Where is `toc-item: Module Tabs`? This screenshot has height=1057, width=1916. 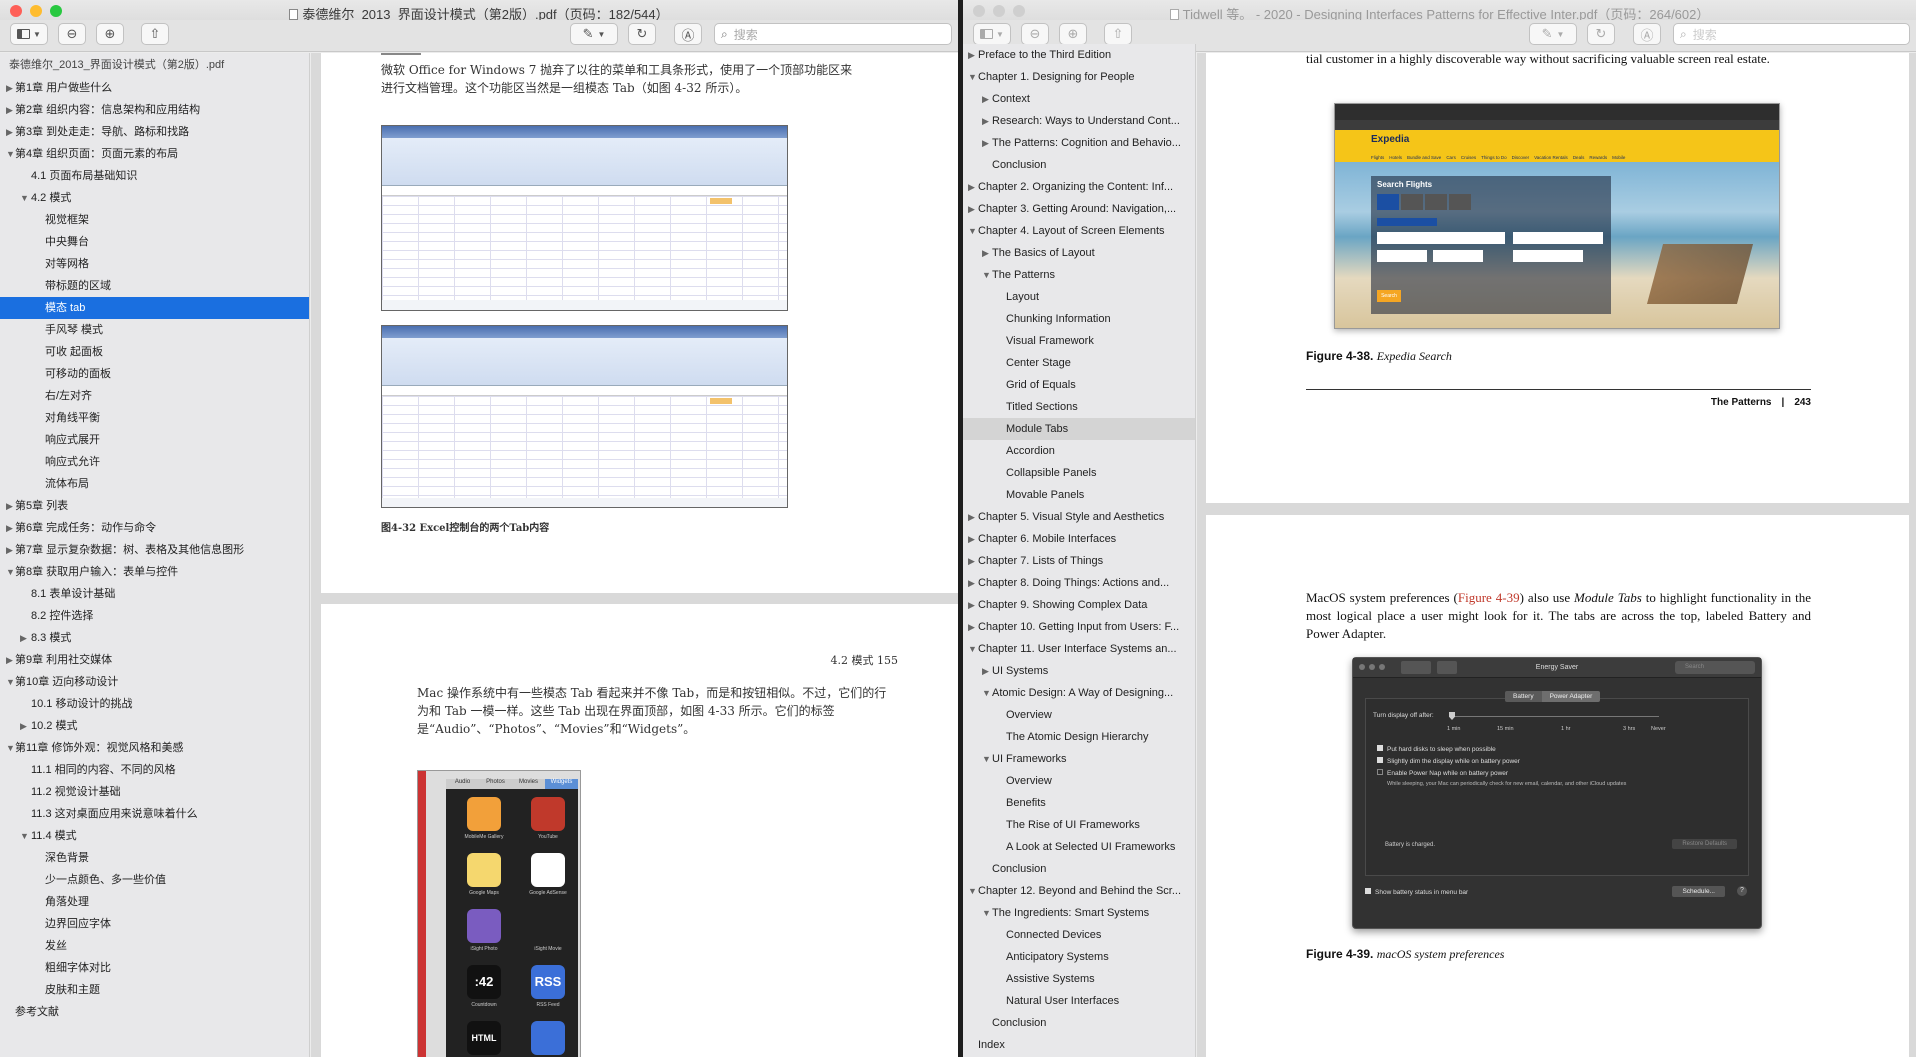
toc-item: Module Tabs is located at coordinates (1079, 429).